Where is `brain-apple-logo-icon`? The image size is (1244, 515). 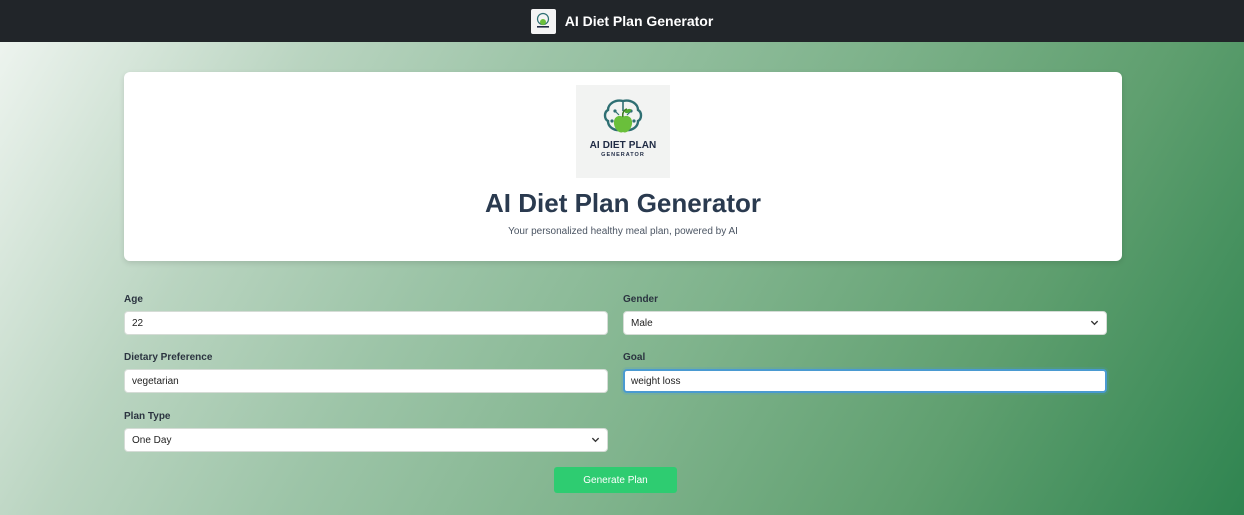 brain-apple-logo-icon is located at coordinates (543, 21).